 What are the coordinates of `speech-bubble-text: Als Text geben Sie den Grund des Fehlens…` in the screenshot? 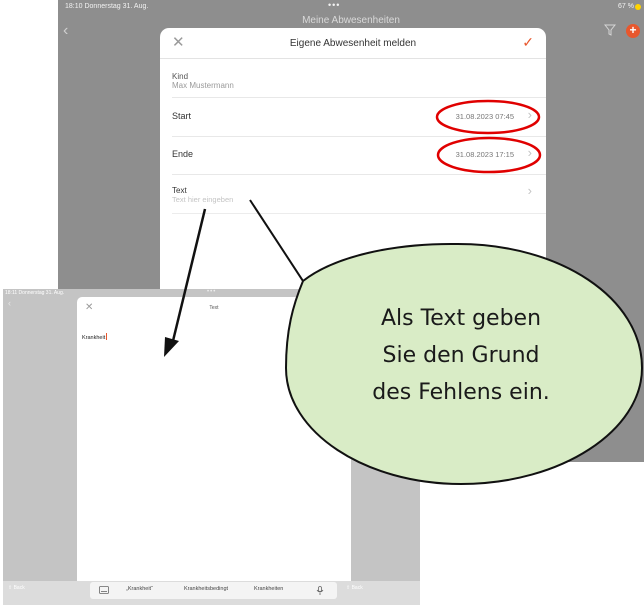 It's located at (461, 355).